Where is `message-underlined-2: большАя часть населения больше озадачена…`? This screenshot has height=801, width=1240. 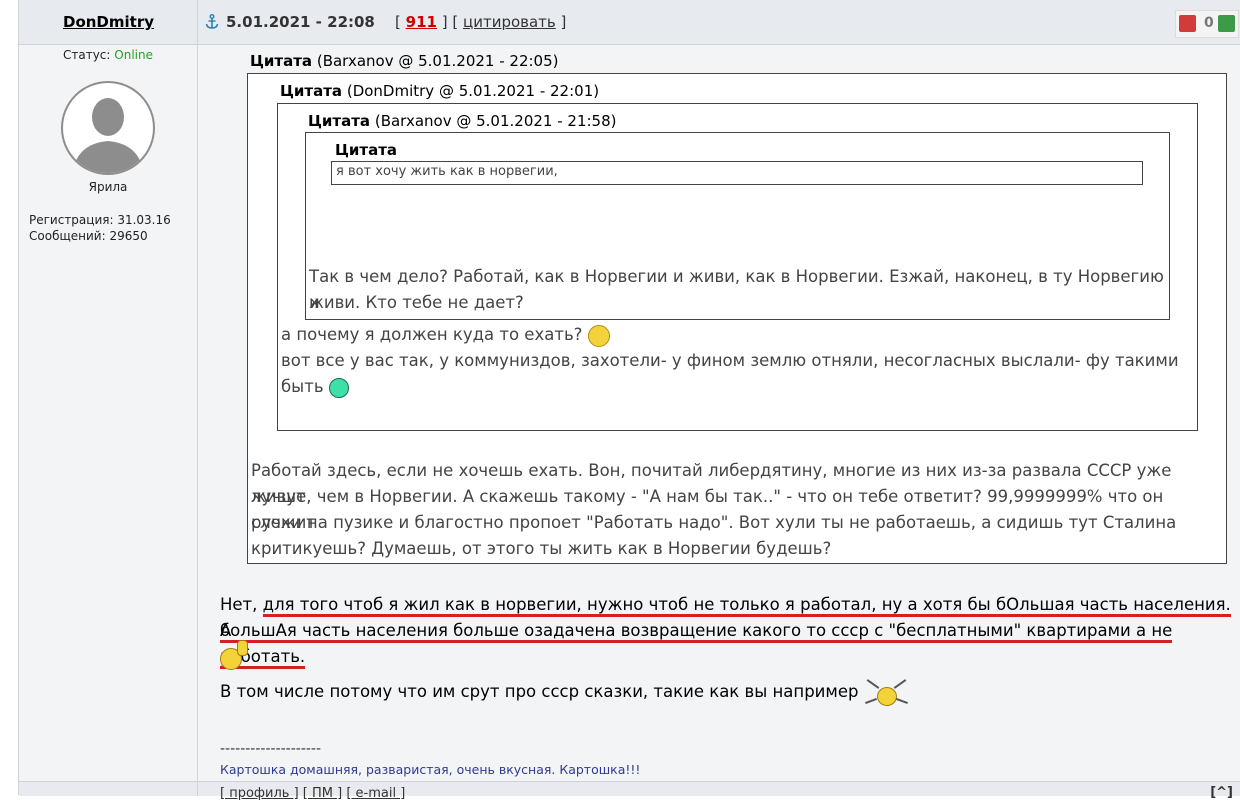
message-underlined-2: большАя часть населения больше озадачена… is located at coordinates (696, 645).